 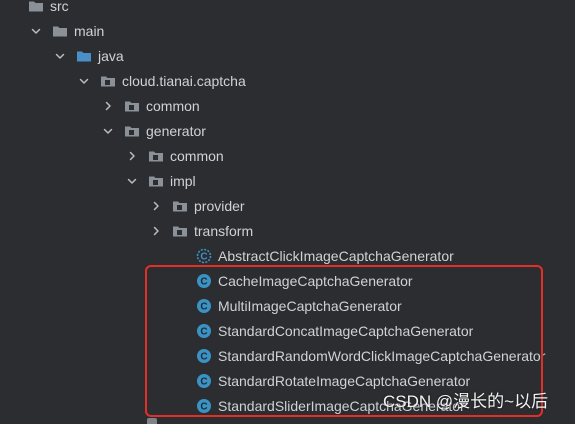 What do you see at coordinates (466, 401) in the screenshot?
I see `watermark: CSDN @漫长的~以后` at bounding box center [466, 401].